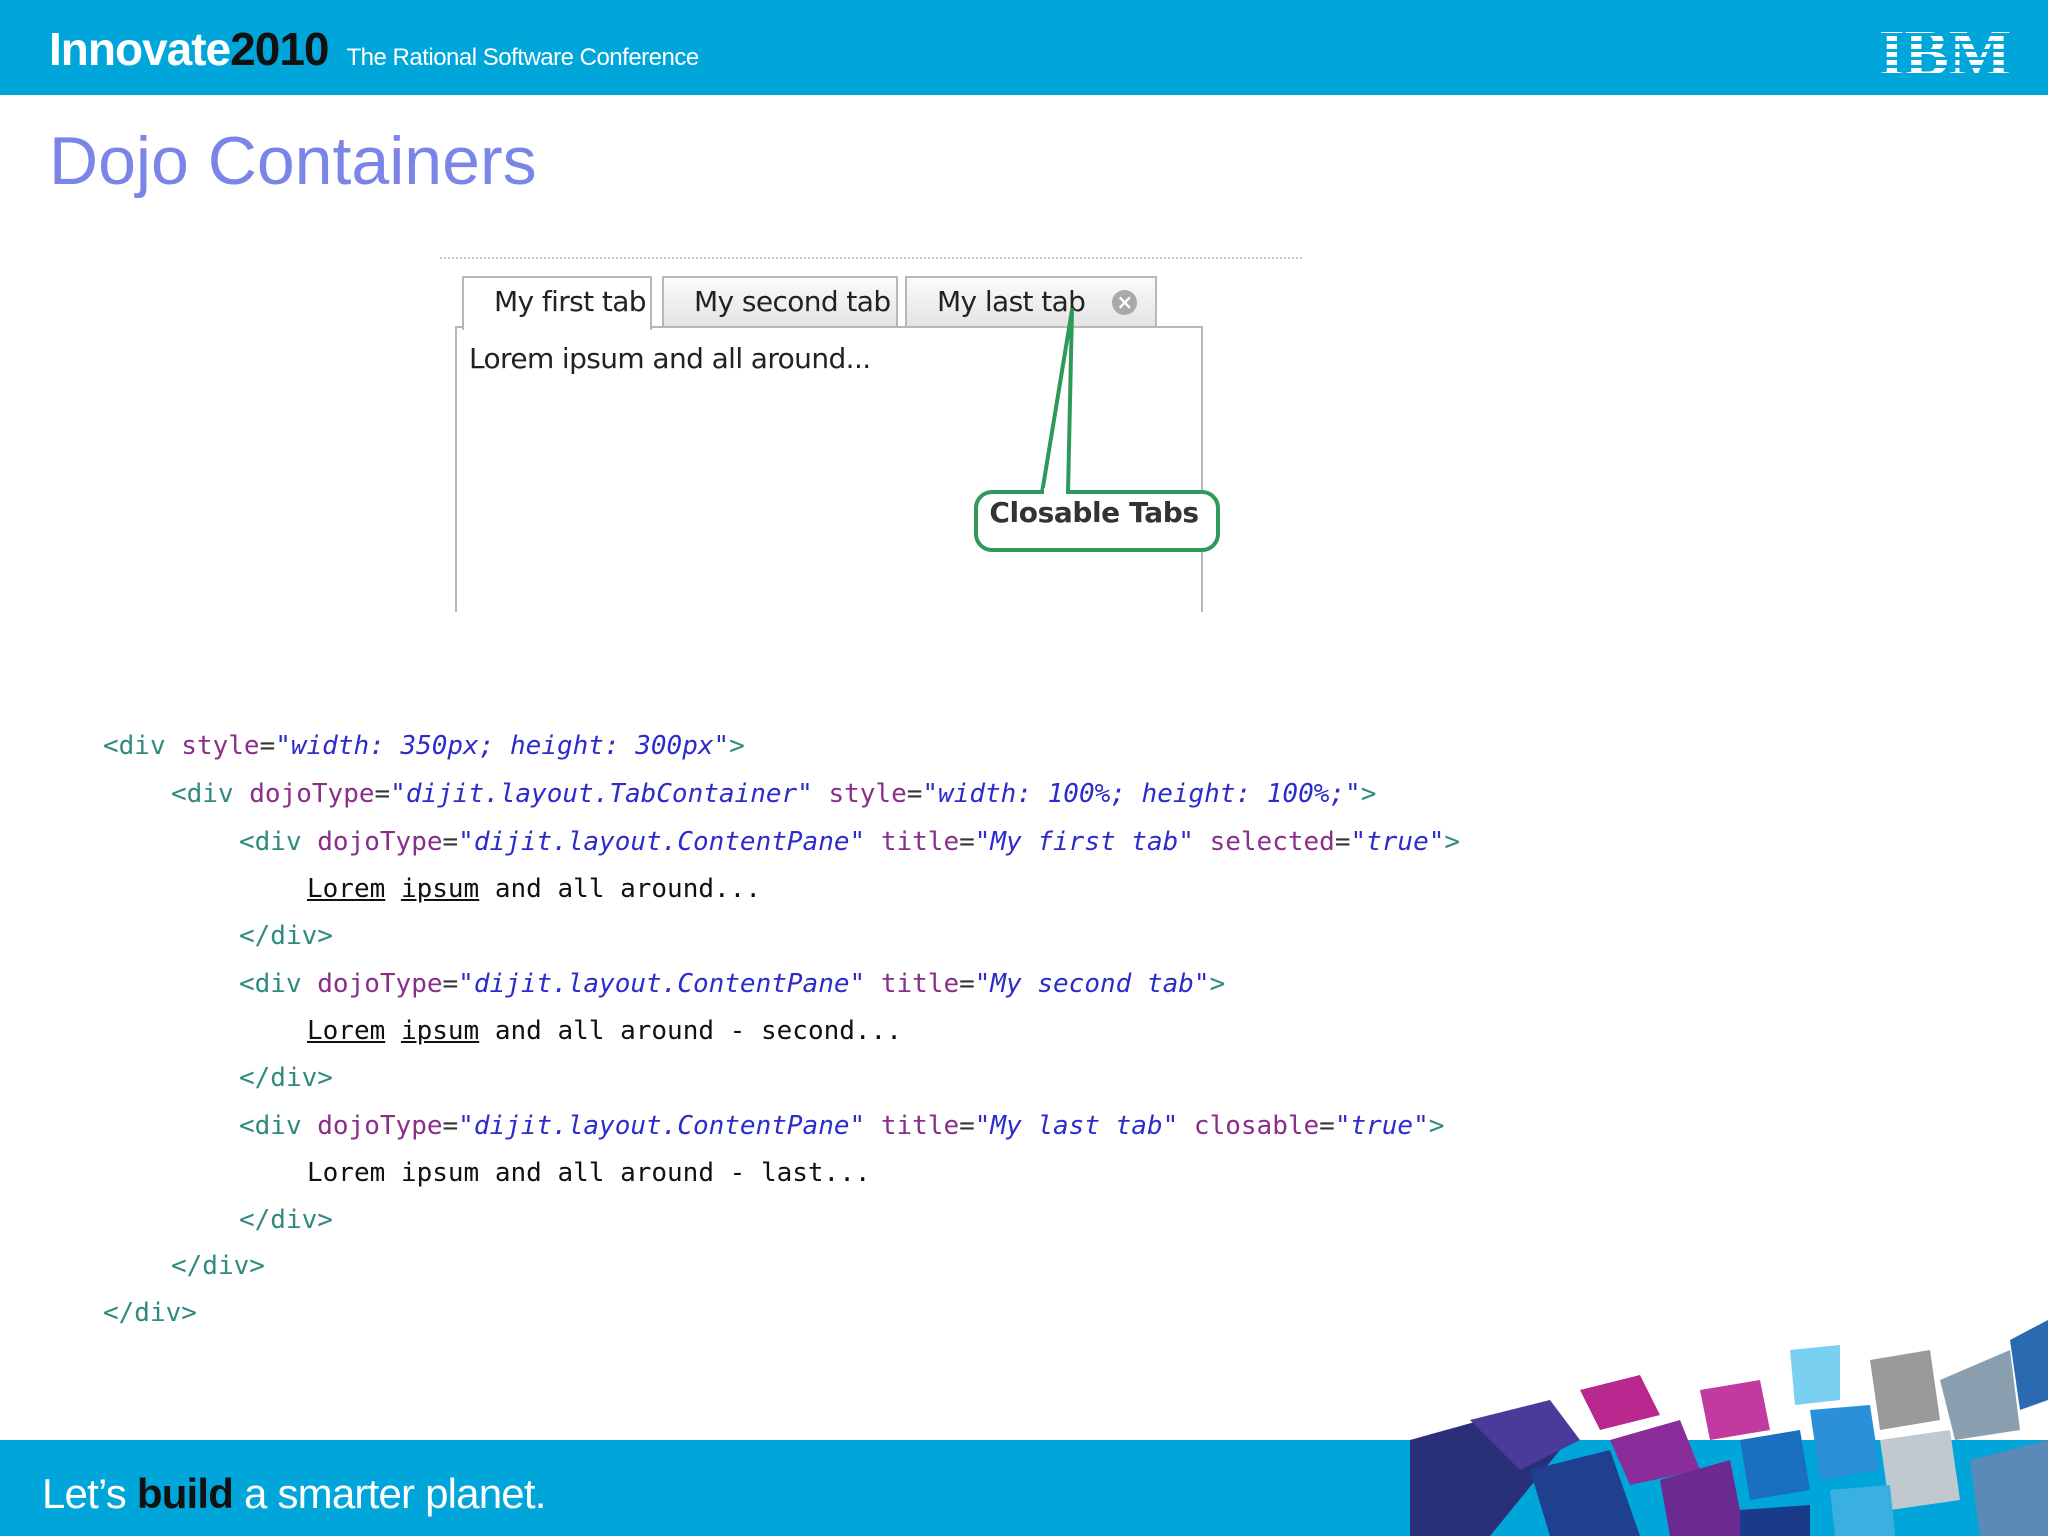  What do you see at coordinates (140, 49) in the screenshot?
I see `brand-word: Innovate` at bounding box center [140, 49].